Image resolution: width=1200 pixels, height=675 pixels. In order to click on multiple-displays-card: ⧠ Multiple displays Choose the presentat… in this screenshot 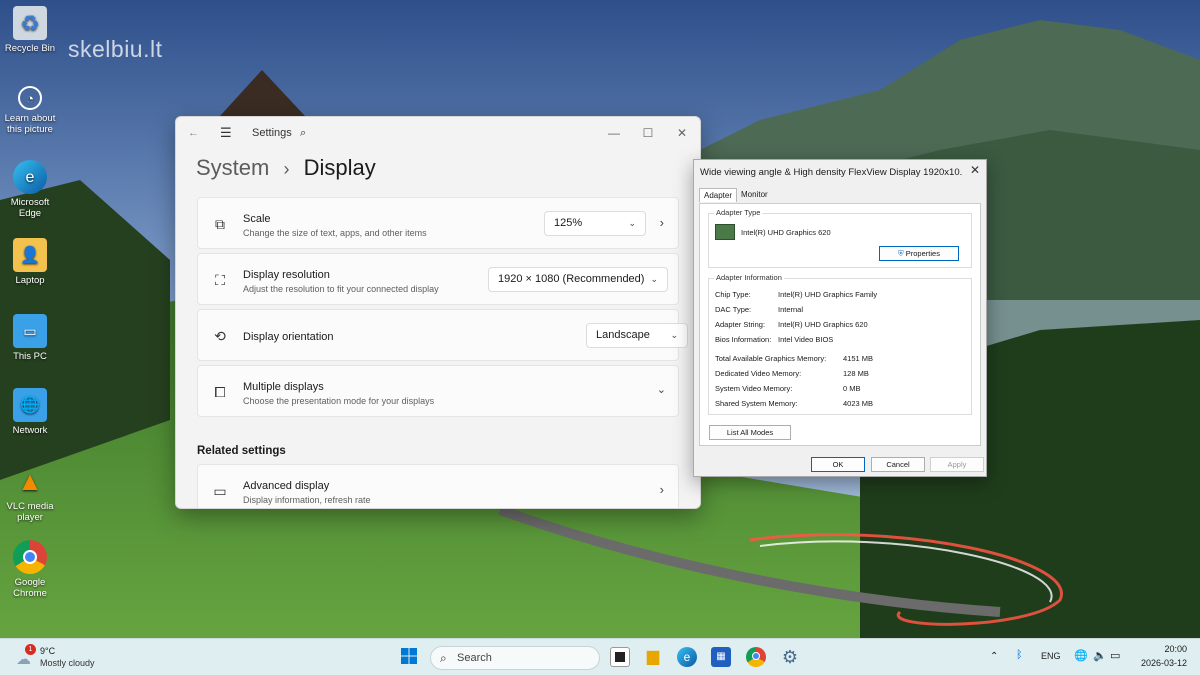, I will do `click(438, 391)`.